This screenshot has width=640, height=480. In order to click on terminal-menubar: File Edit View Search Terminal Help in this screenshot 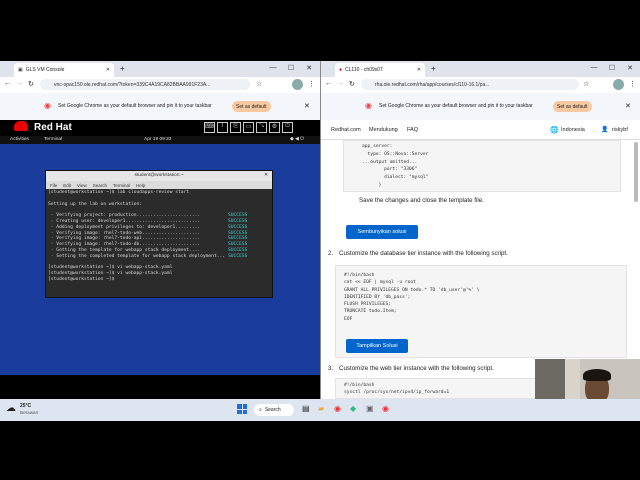, I will do `click(159, 185)`.